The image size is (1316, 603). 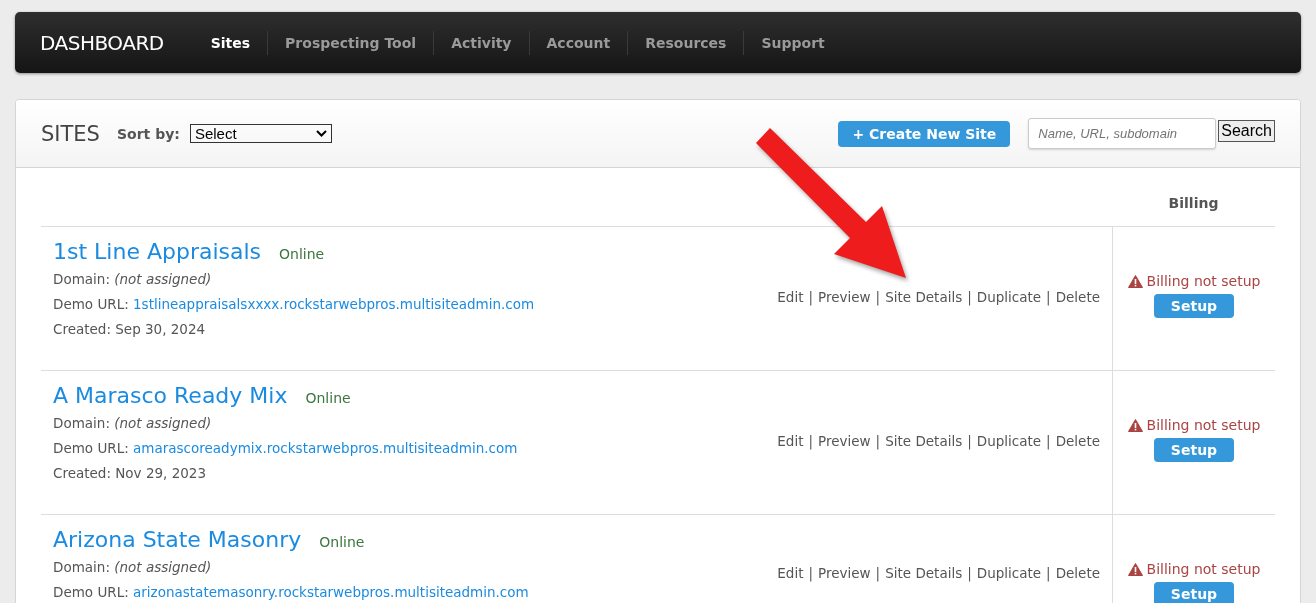 I want to click on demo-url-link: amarascoreadymix.rockstarwebpros.multisiteadmin.com, so click(x=325, y=448).